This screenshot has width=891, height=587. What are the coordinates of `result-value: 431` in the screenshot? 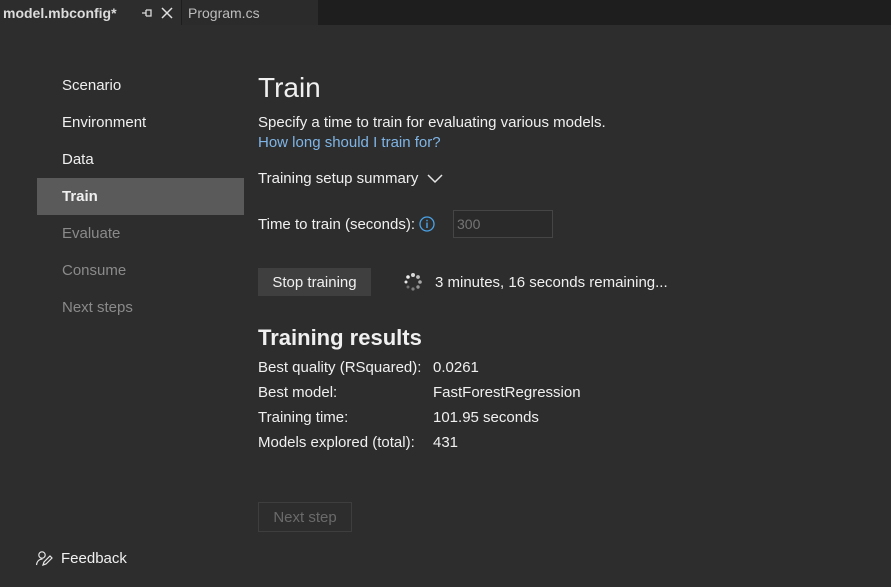 It's located at (446, 442).